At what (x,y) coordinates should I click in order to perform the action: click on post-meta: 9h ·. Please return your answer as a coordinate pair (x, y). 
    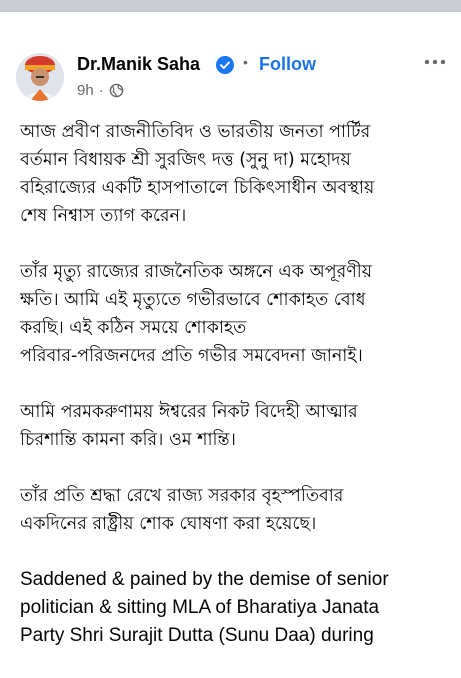
    Looking at the image, I should click on (100, 90).